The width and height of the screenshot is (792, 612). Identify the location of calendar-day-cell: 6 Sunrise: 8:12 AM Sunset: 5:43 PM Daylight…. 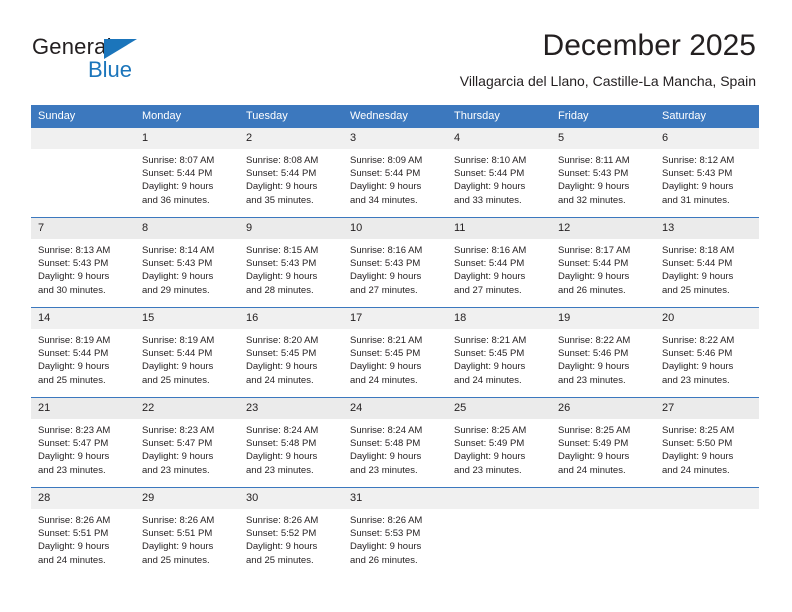
(707, 172).